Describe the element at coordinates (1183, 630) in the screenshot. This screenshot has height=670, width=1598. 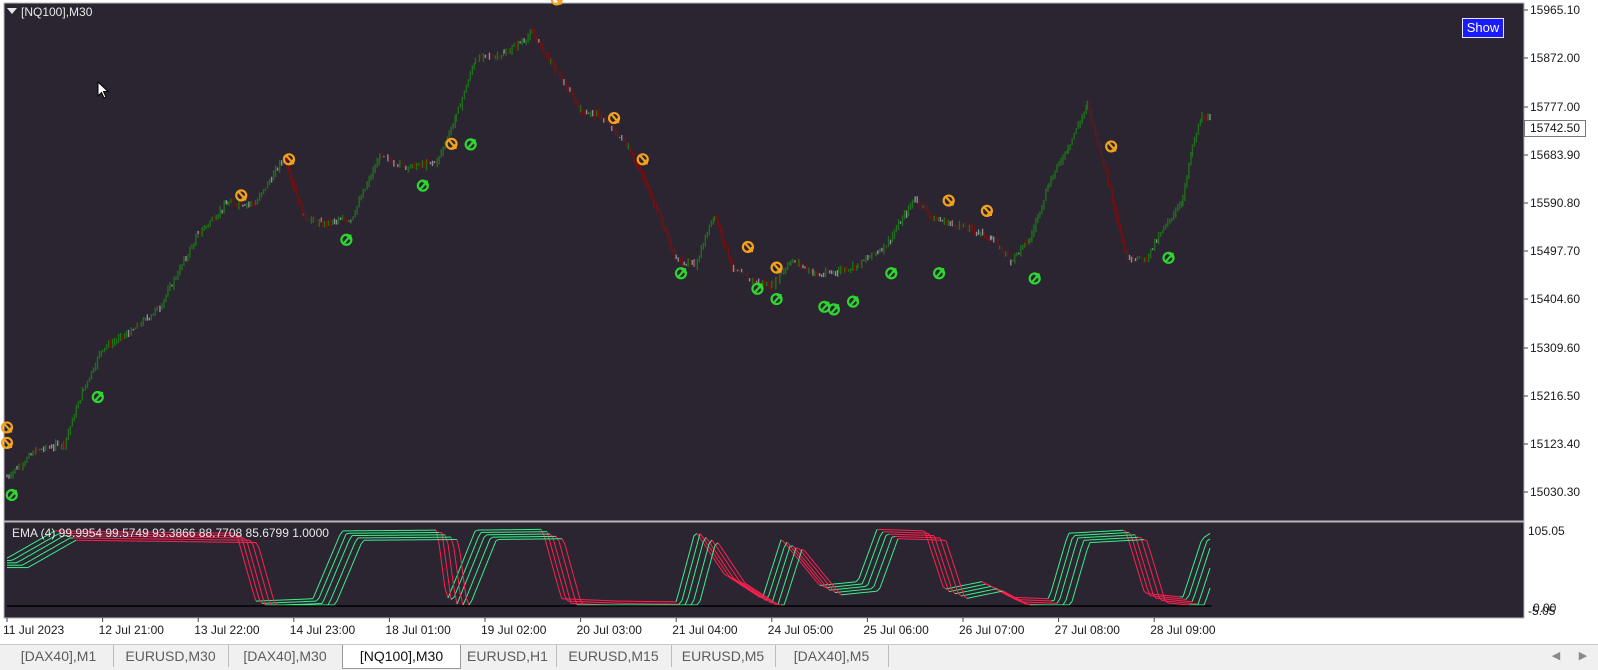
I see `time-tick-label: 28 Jul 09:00` at that location.